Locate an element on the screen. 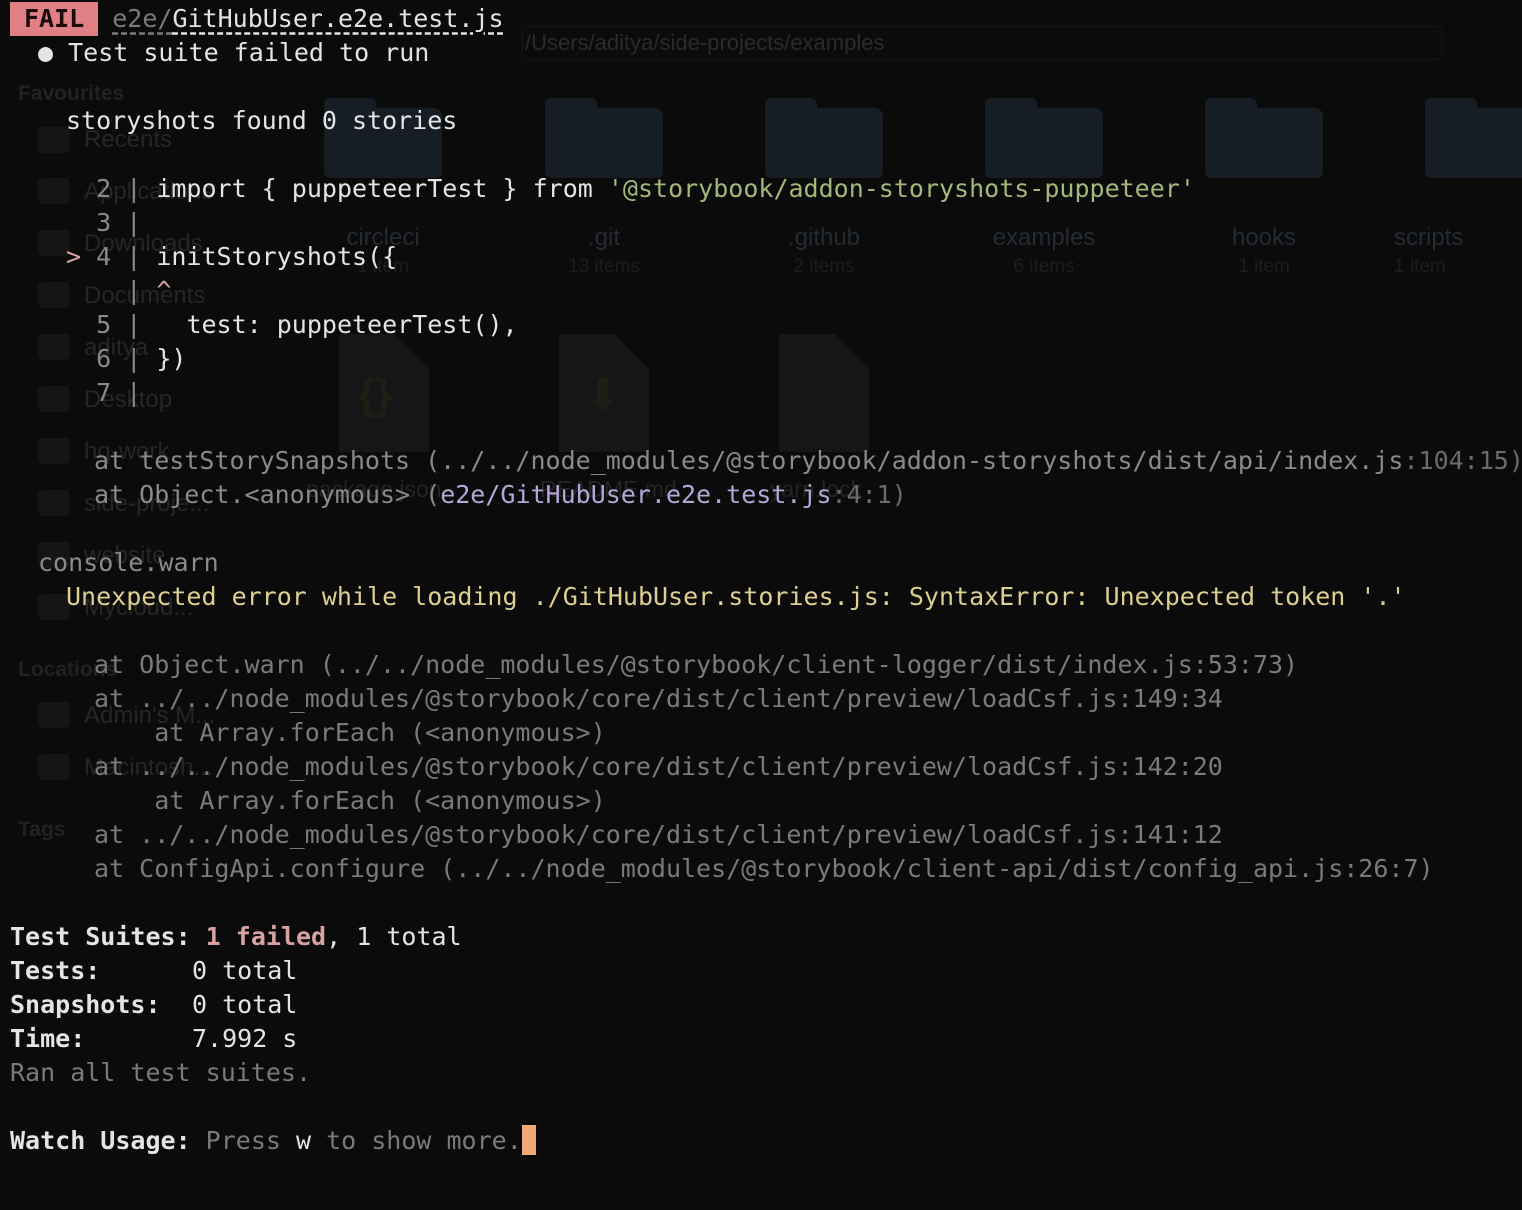 This screenshot has height=1210, width=1522. test-result-header: FAIL e2e/GitHubUser.e2e.test.js is located at coordinates (257, 19).